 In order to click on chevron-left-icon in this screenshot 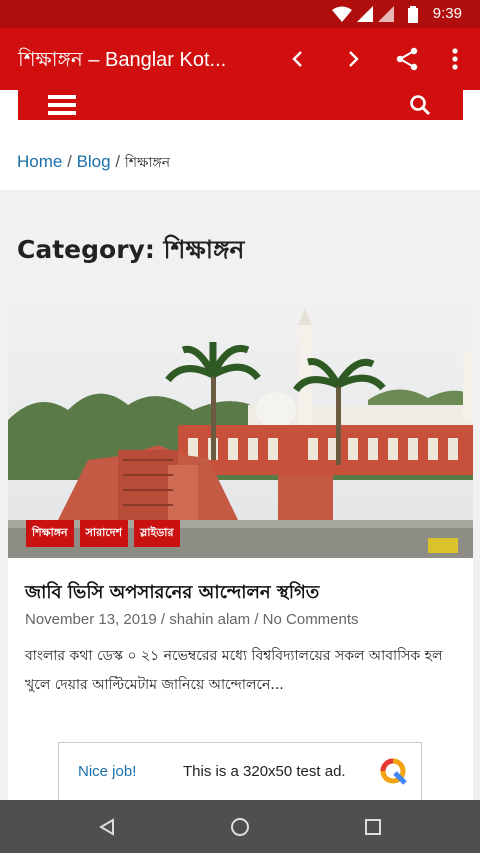, I will do `click(297, 59)`.